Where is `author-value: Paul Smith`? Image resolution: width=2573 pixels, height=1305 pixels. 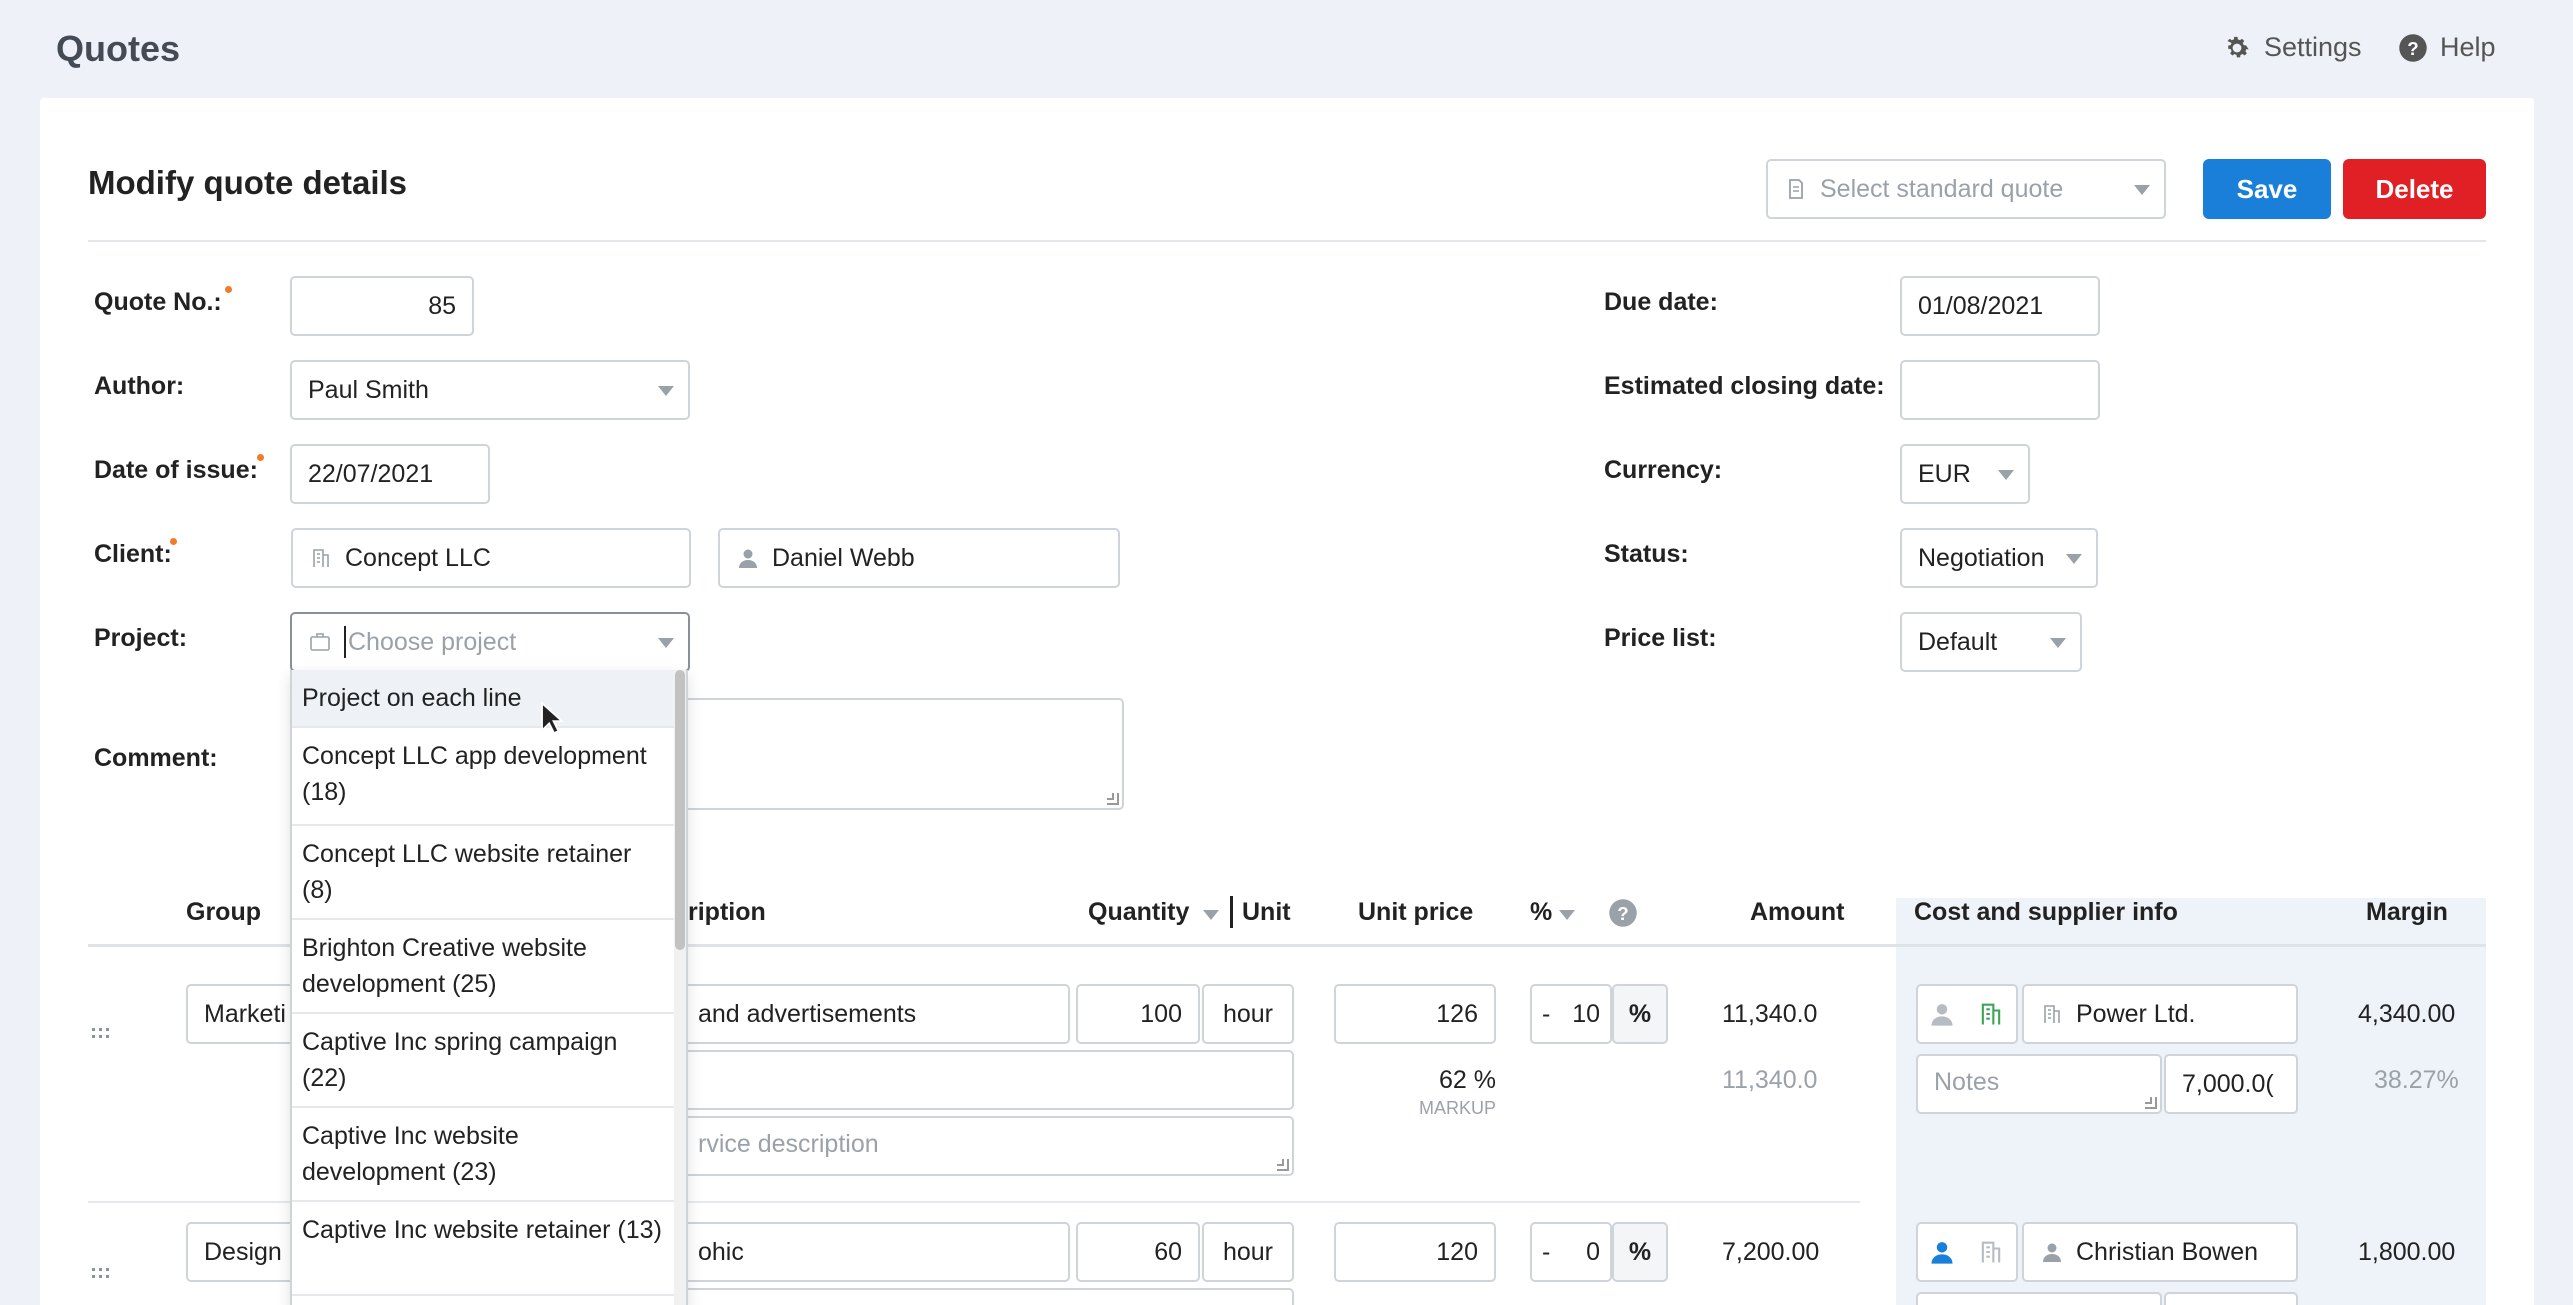 author-value: Paul Smith is located at coordinates (368, 389).